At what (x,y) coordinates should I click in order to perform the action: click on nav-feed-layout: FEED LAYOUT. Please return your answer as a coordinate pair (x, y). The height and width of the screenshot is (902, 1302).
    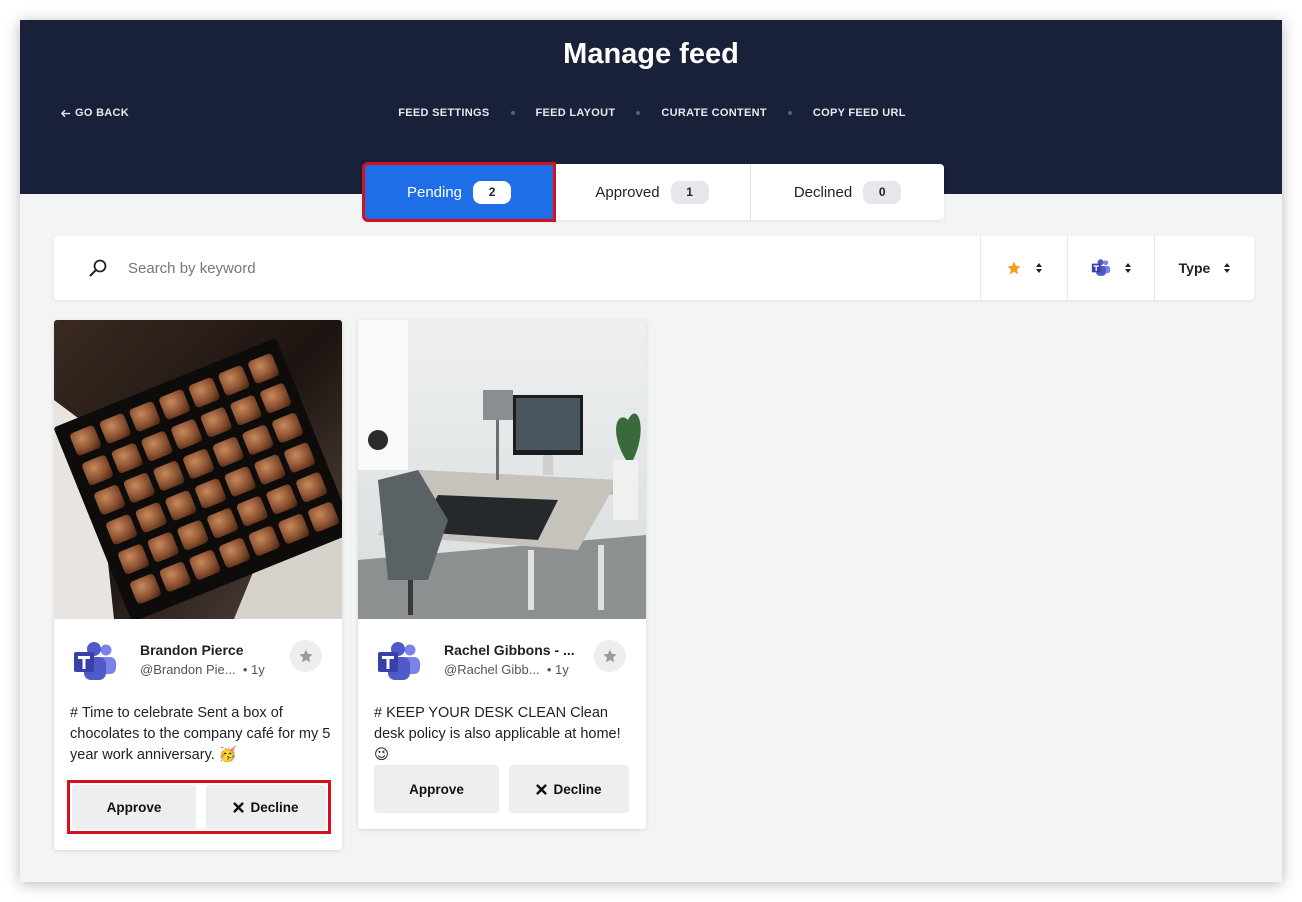
    Looking at the image, I should click on (576, 113).